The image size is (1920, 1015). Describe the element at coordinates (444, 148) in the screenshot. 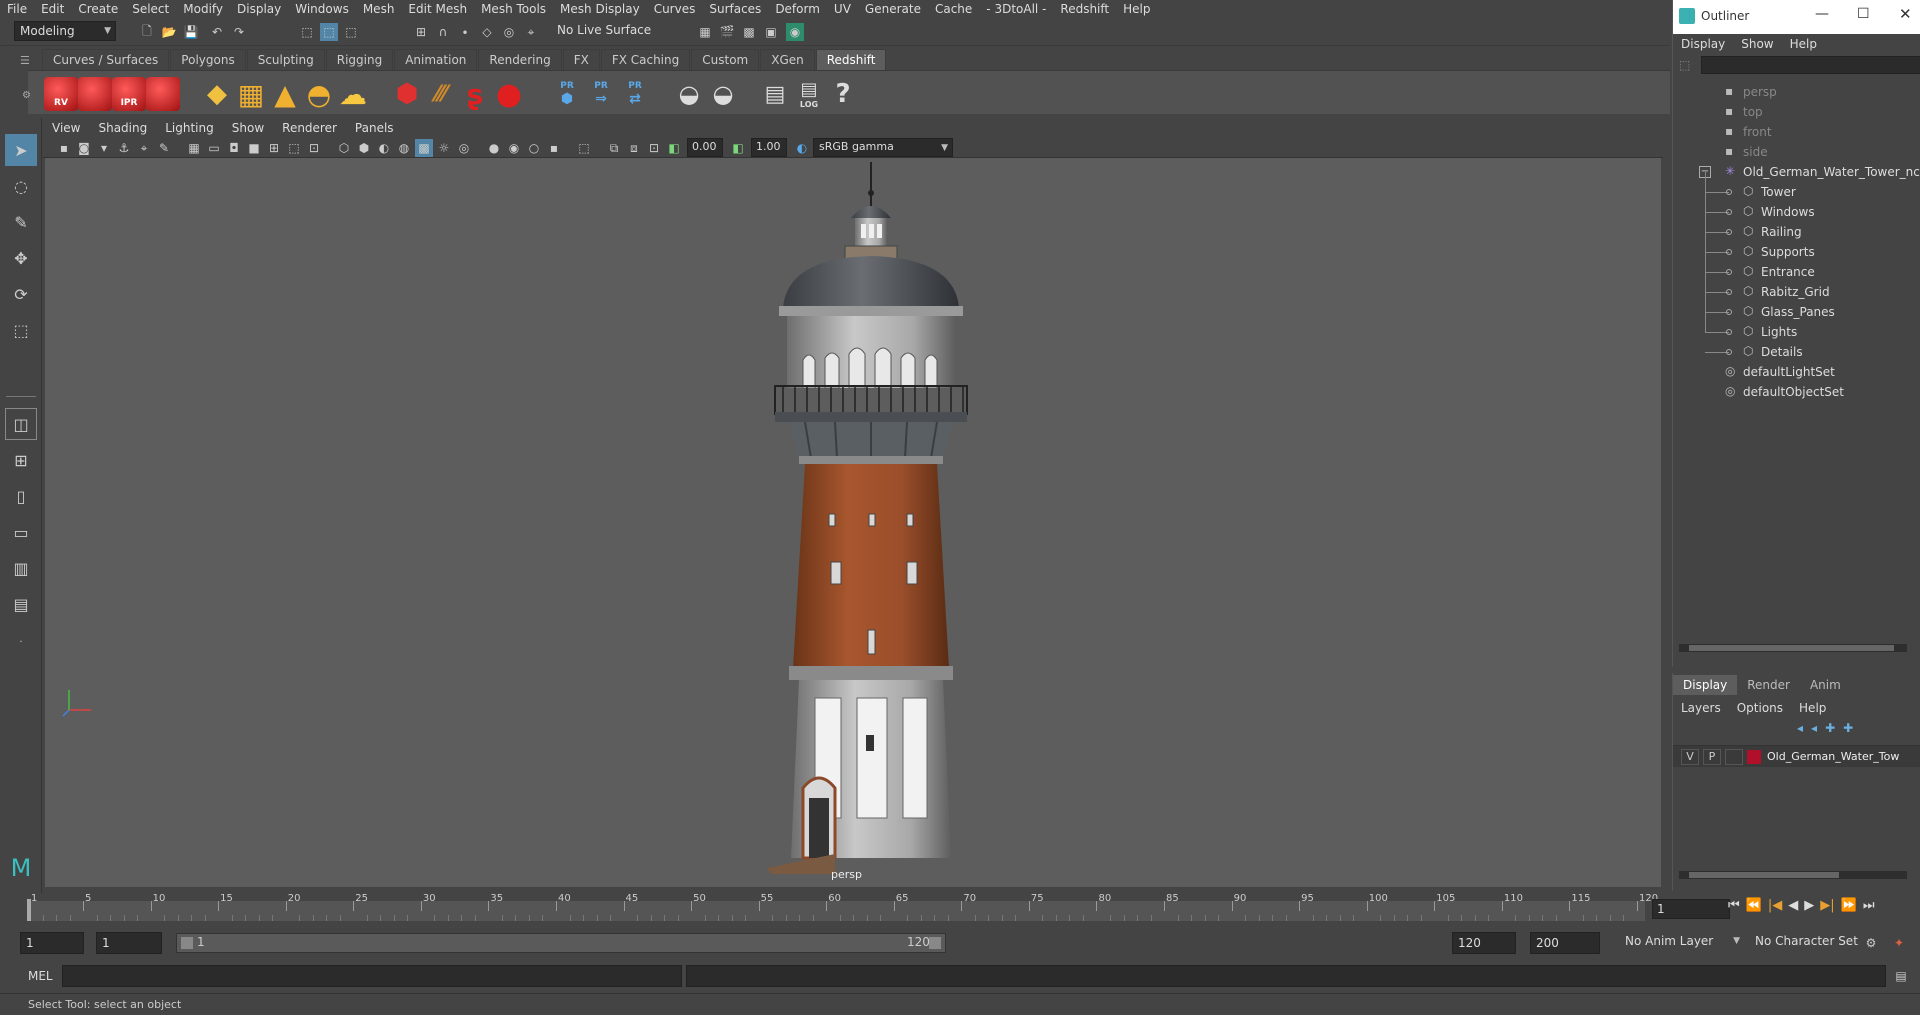

I see `shadows-icon: ☼` at that location.